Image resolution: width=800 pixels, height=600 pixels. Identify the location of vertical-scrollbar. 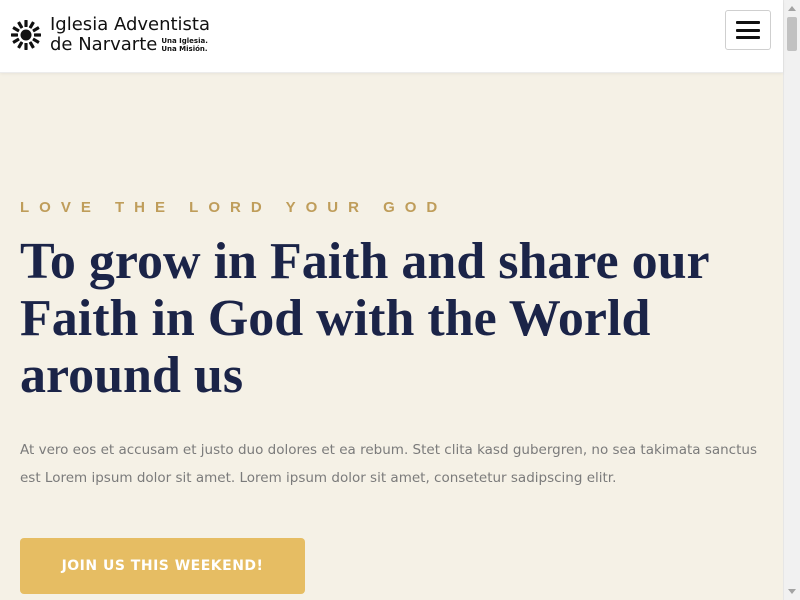
(791, 300).